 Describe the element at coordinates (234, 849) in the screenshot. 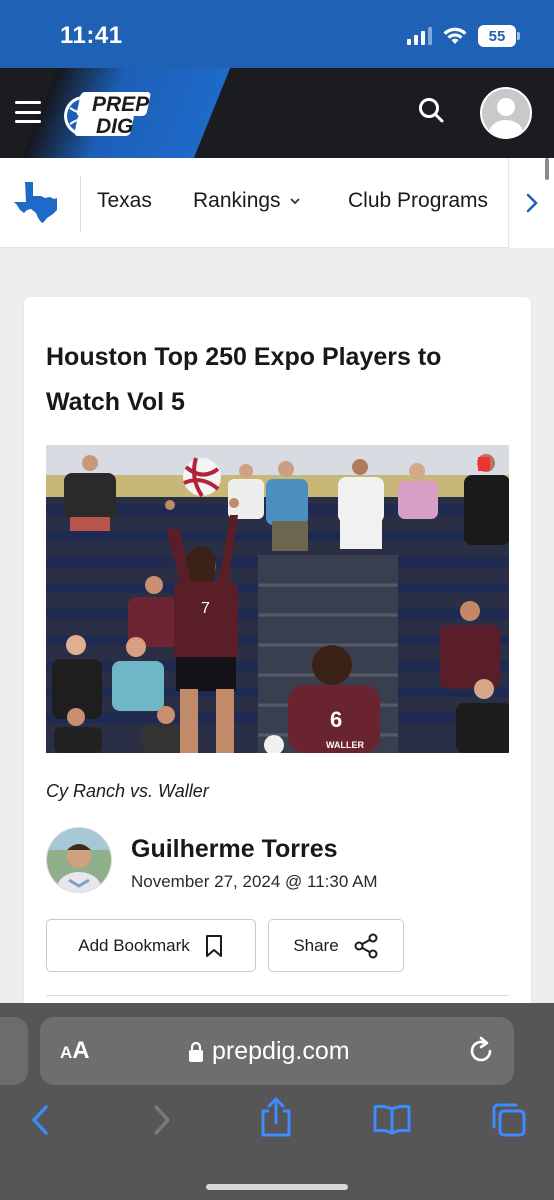

I see `author-name: Guilherme Torres` at that location.